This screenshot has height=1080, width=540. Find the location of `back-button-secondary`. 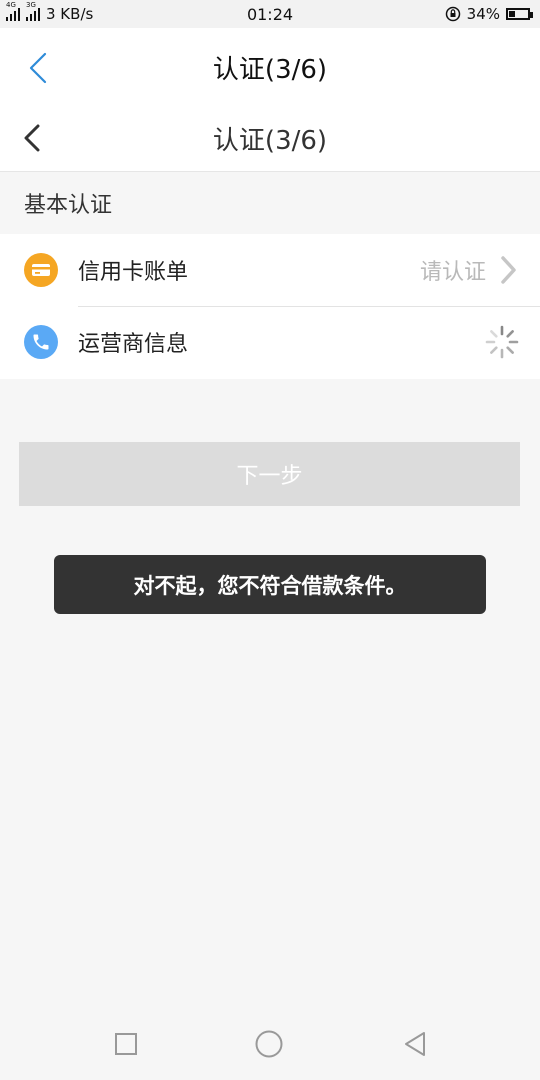

back-button-secondary is located at coordinates (32, 138).